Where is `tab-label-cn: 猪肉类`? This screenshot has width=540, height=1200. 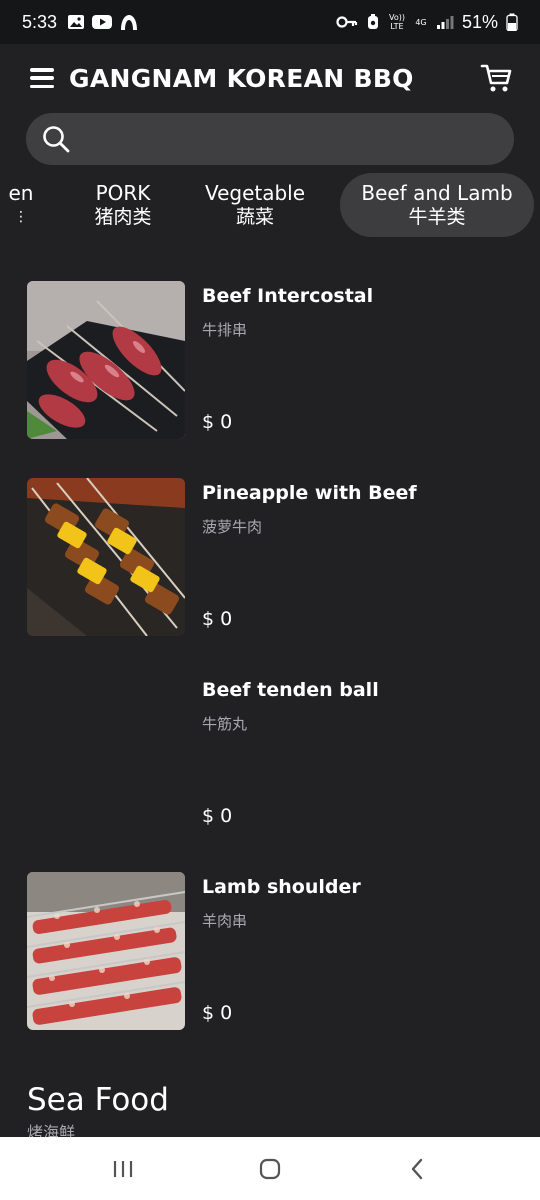 tab-label-cn: 猪肉类 is located at coordinates (123, 217).